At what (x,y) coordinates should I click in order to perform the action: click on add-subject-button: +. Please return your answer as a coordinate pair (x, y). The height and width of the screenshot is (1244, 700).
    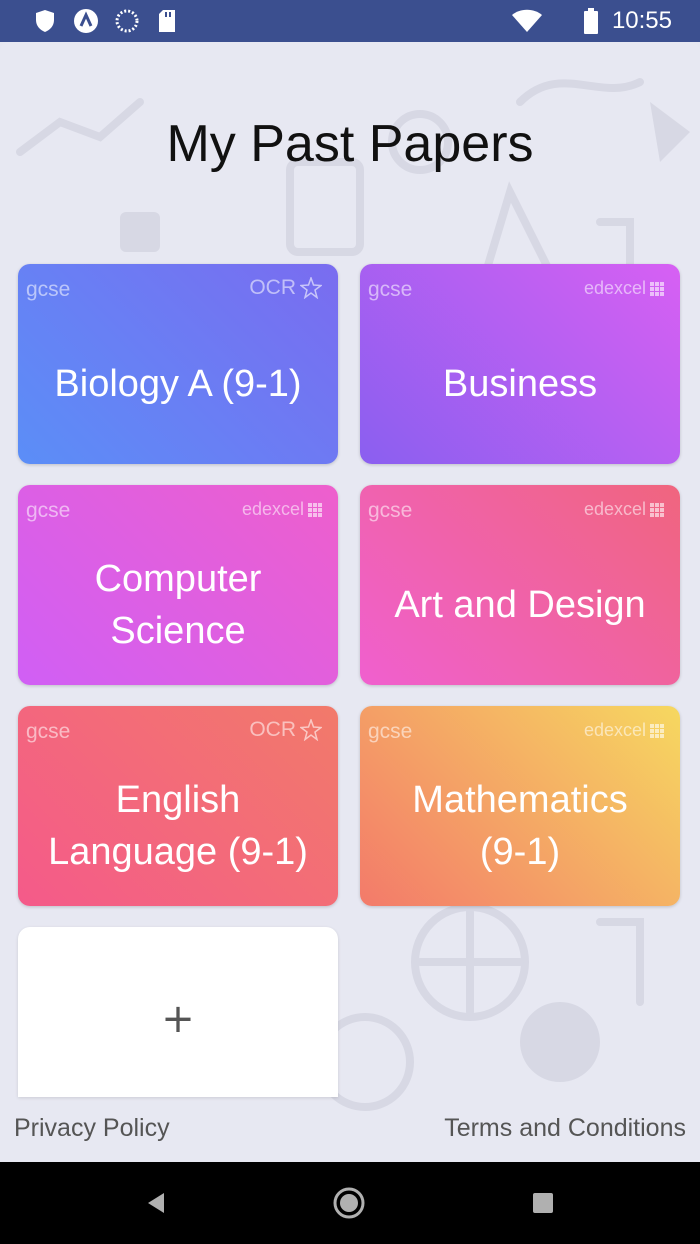
    Looking at the image, I should click on (178, 1012).